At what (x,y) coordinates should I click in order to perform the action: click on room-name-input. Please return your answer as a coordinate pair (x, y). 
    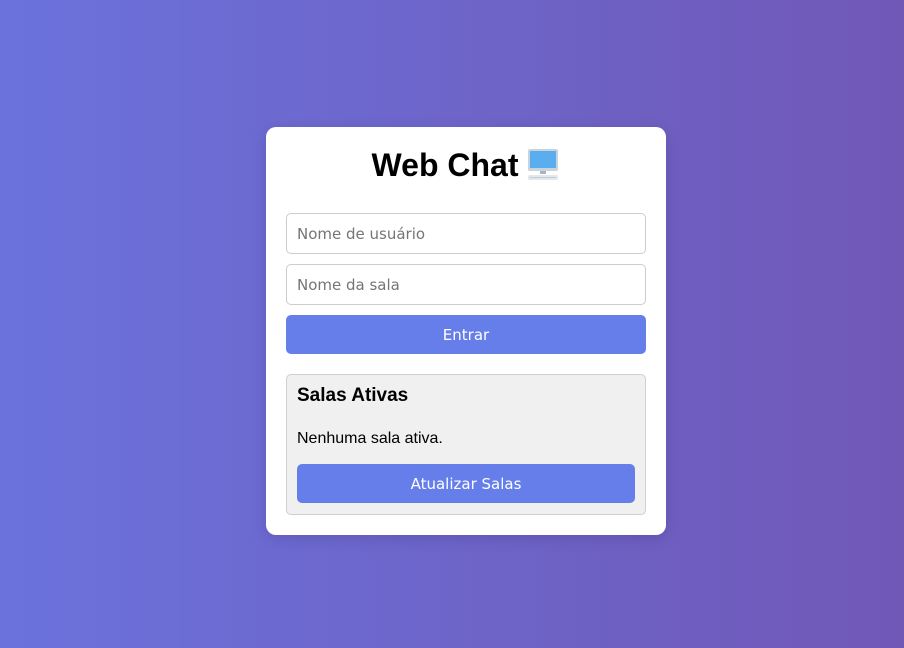
    Looking at the image, I should click on (466, 284).